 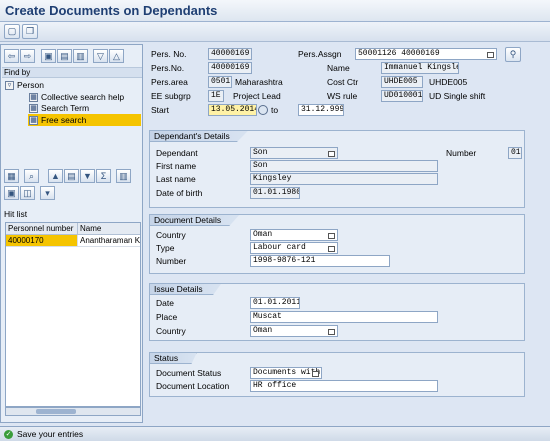 I want to click on column-header-personnel-number: Personnel number, so click(x=42, y=229).